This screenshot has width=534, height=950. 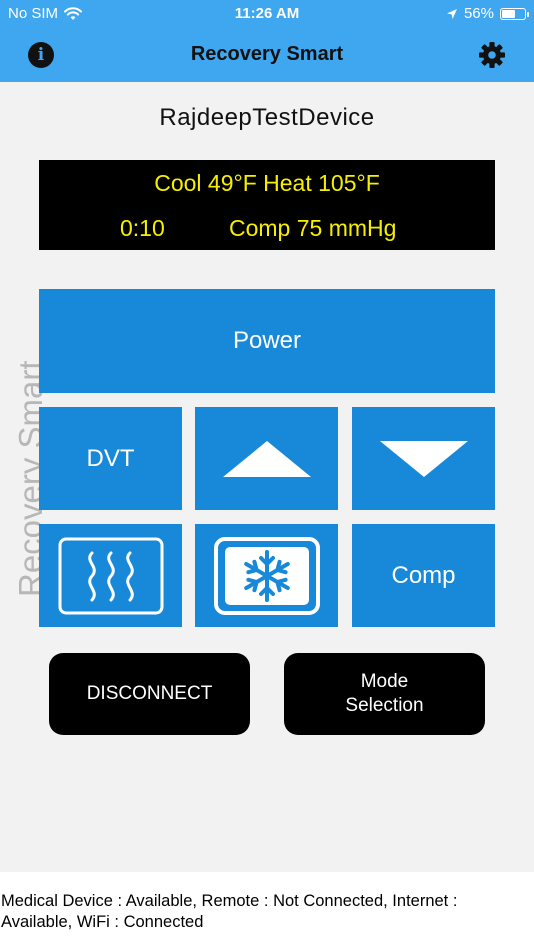 I want to click on navigation-bar: i Recovery Smart, so click(x=267, y=55).